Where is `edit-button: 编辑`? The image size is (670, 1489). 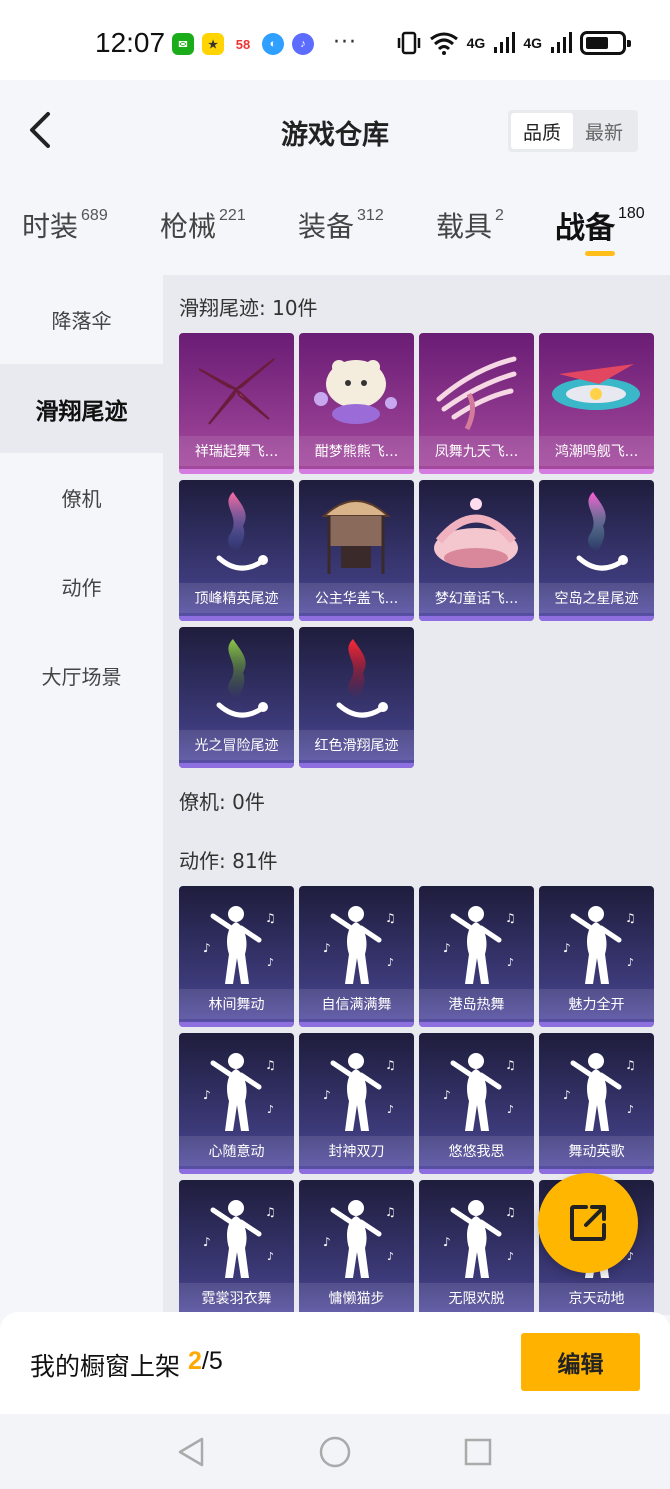 edit-button: 编辑 is located at coordinates (580, 1362).